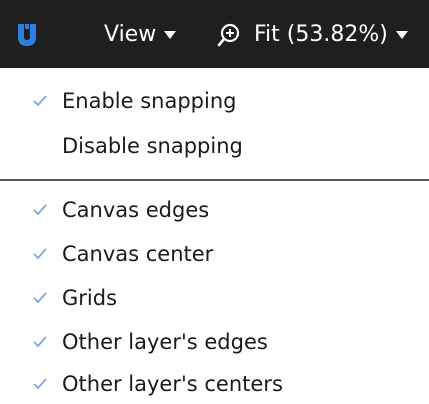 The width and height of the screenshot is (429, 404). I want to click on zoom-level-menu-button: Fit (53.82%), so click(331, 34).